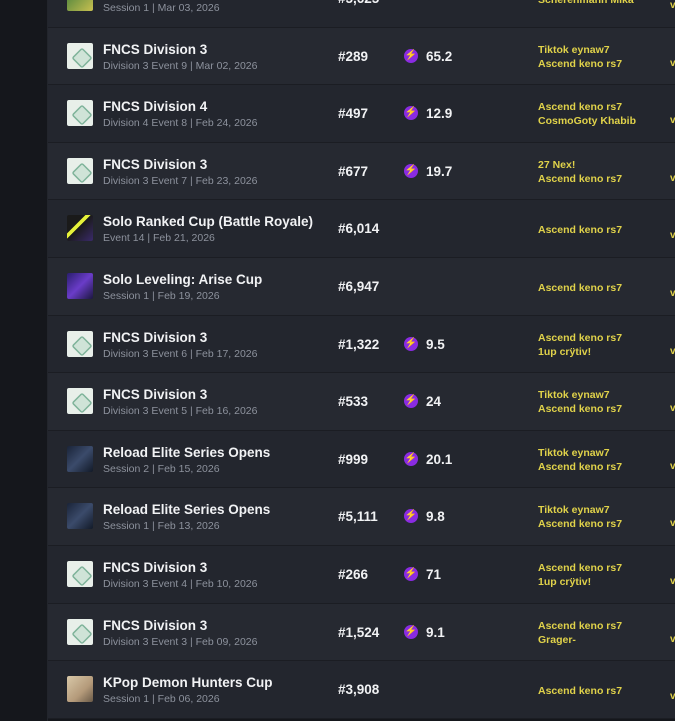 This screenshot has height=721, width=675. What do you see at coordinates (435, 632) in the screenshot?
I see `power-points: 9.1` at bounding box center [435, 632].